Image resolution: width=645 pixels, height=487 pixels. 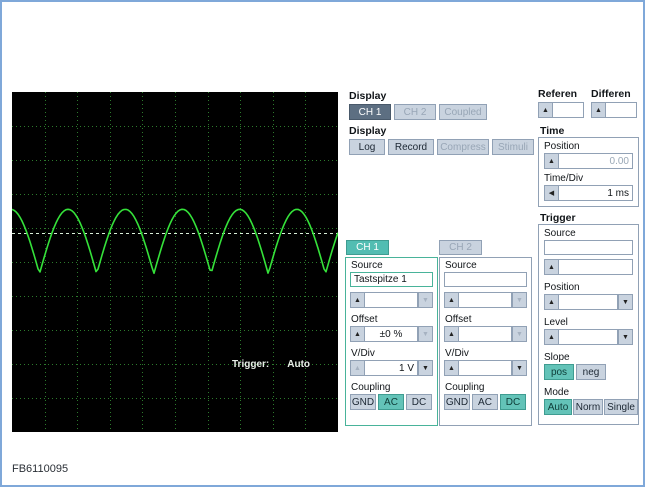 I want to click on trigger-source-spinner: ▲, so click(x=588, y=267).